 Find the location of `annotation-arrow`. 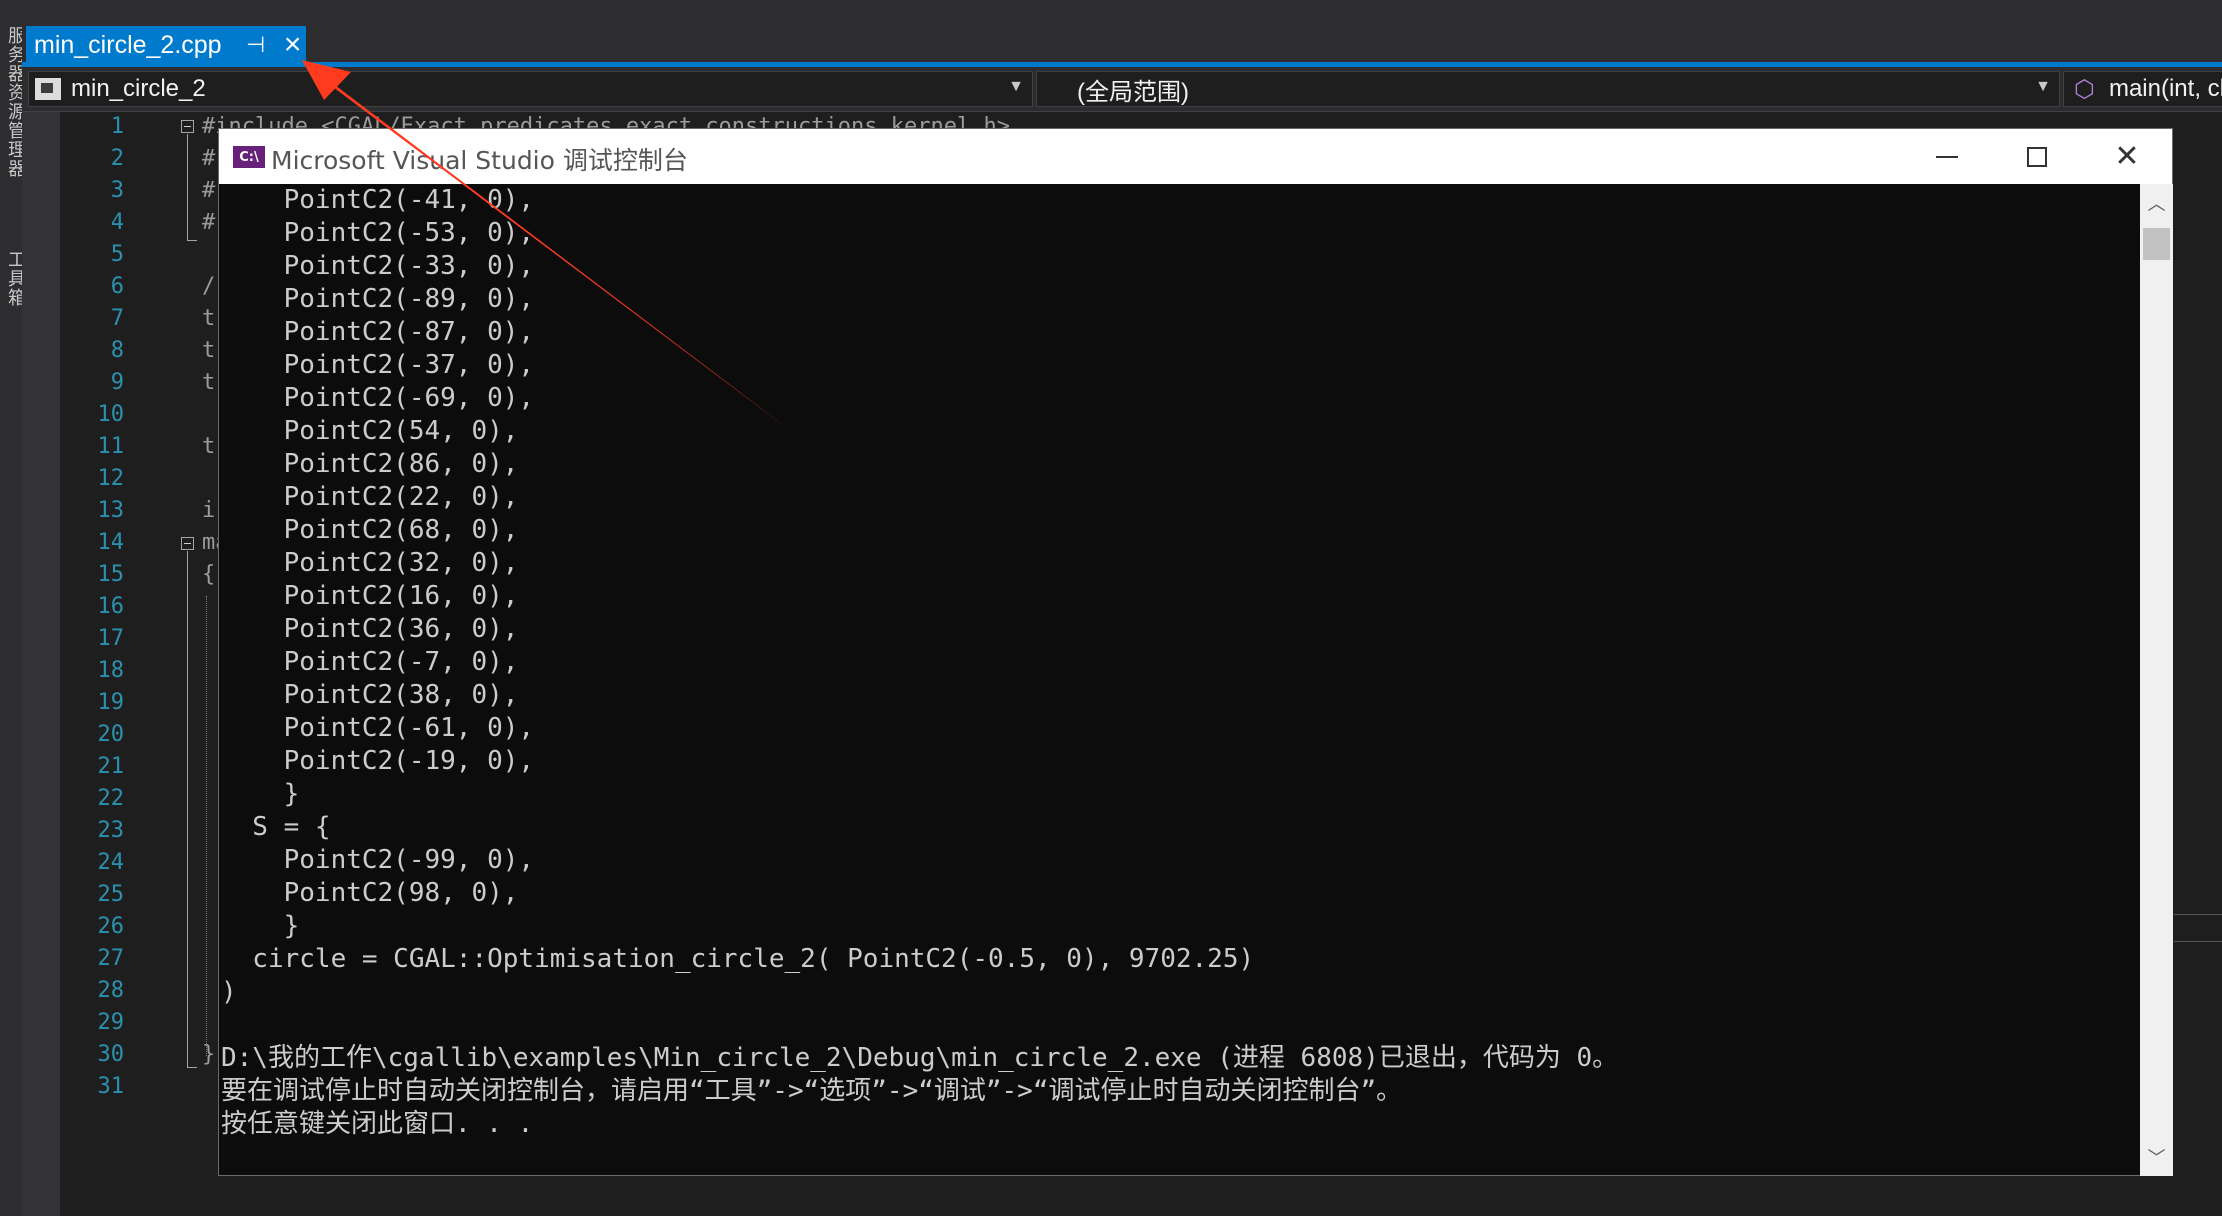

annotation-arrow is located at coordinates (548, 247).